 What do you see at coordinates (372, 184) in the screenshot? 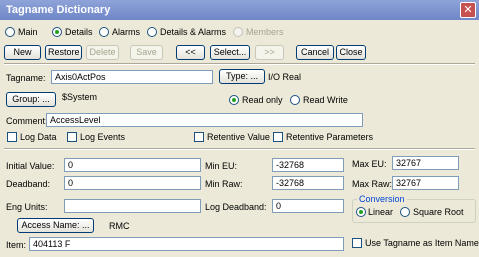
I see `max-raw-label: Max Raw:` at bounding box center [372, 184].